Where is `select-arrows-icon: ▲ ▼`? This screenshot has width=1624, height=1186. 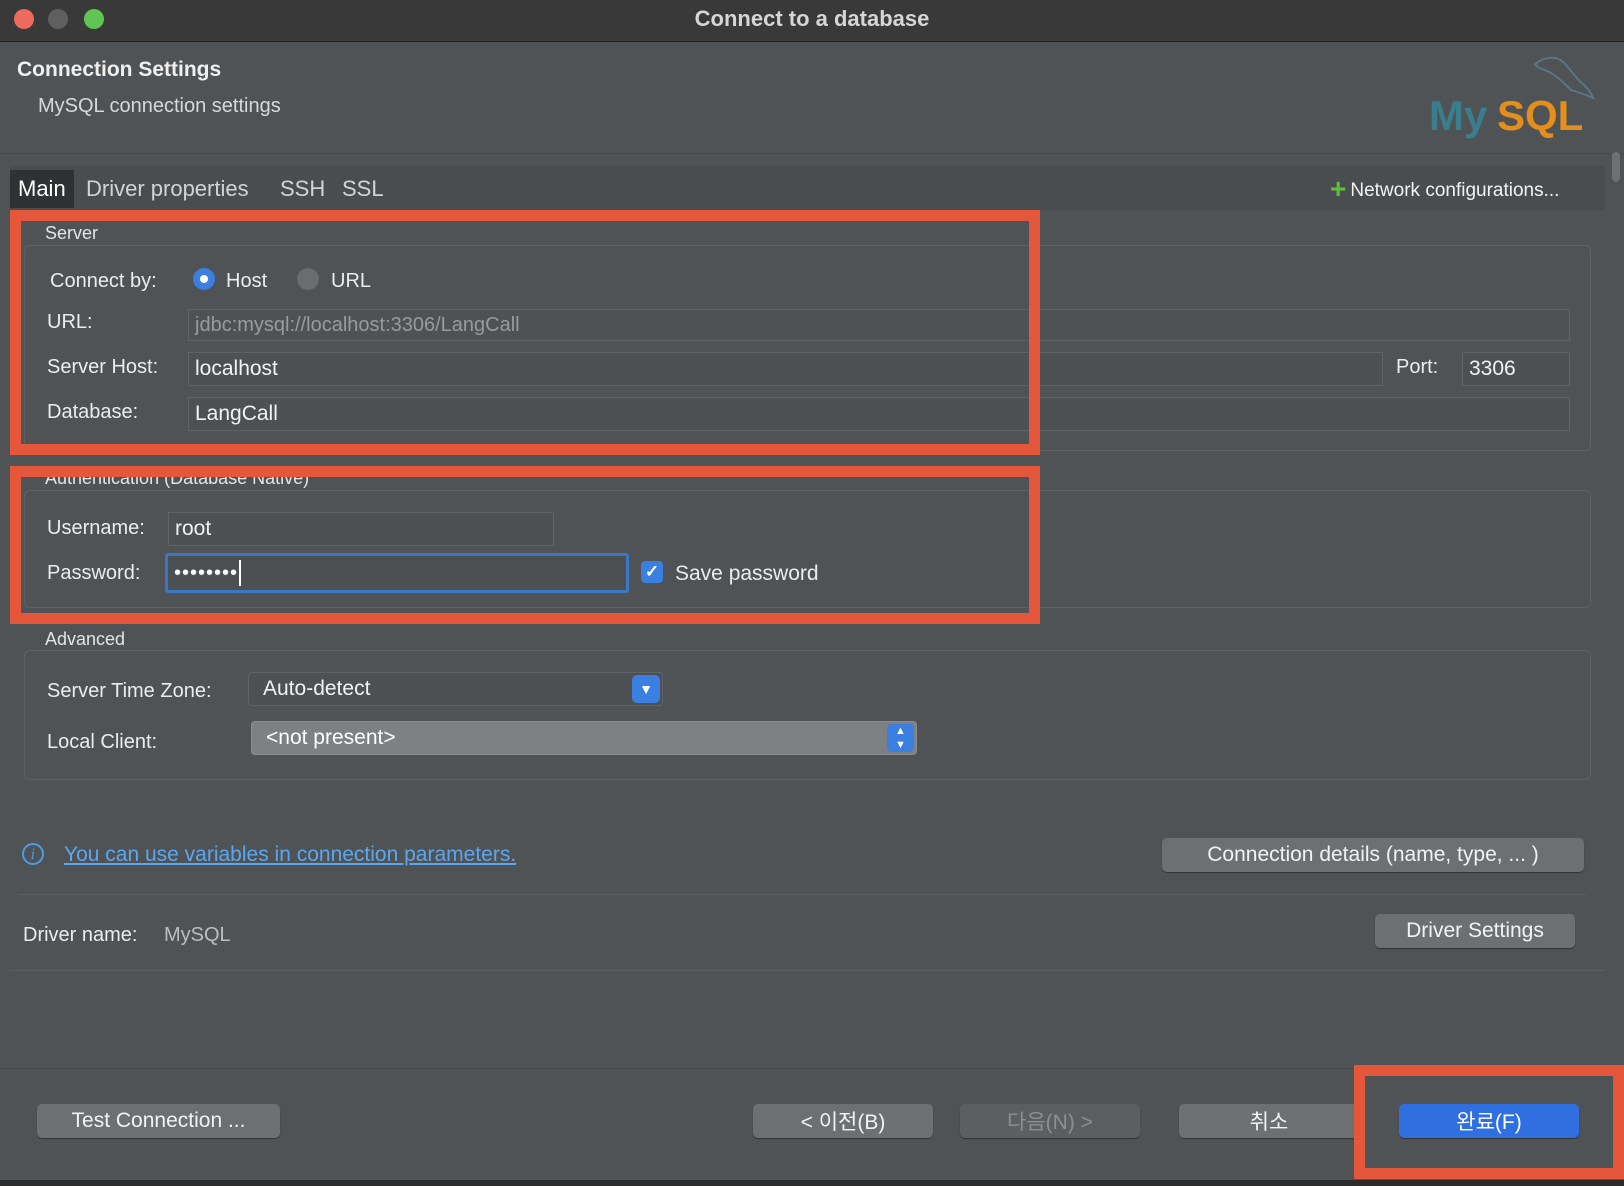
select-arrows-icon: ▲ ▼ is located at coordinates (900, 738).